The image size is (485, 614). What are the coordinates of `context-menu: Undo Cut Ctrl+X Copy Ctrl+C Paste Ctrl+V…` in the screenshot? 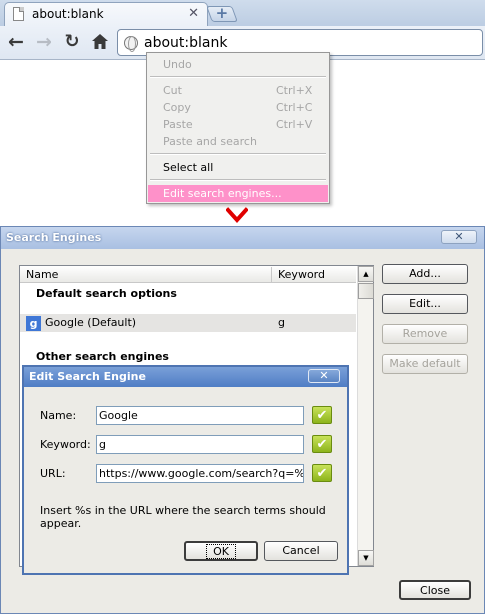 It's located at (238, 128).